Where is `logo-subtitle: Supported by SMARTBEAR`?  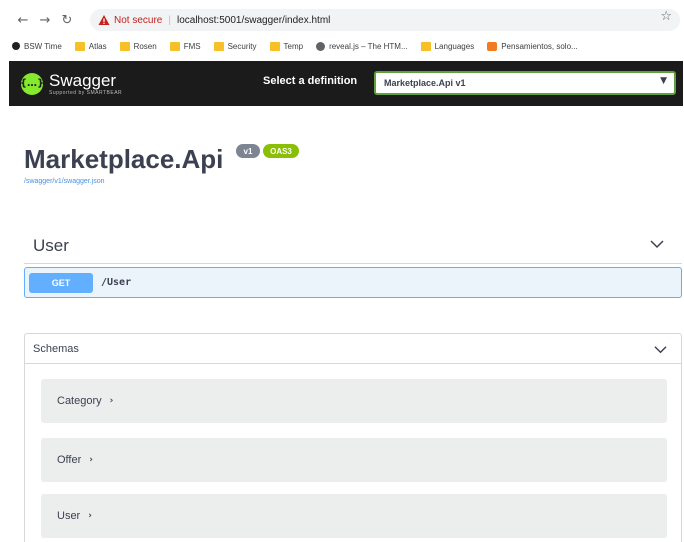
logo-subtitle: Supported by SMARTBEAR is located at coordinates (86, 92).